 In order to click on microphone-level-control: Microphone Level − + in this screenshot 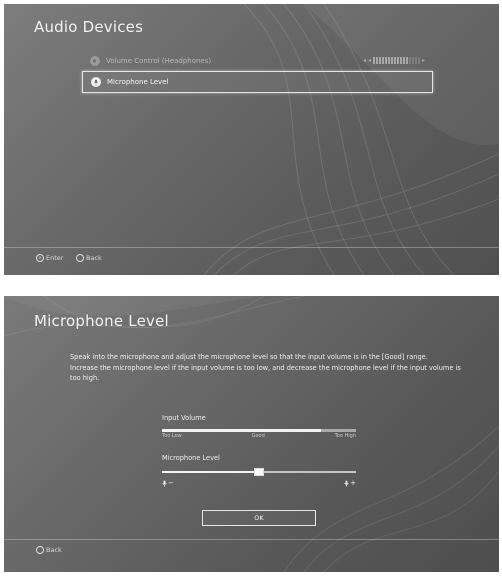, I will do `click(259, 470)`.